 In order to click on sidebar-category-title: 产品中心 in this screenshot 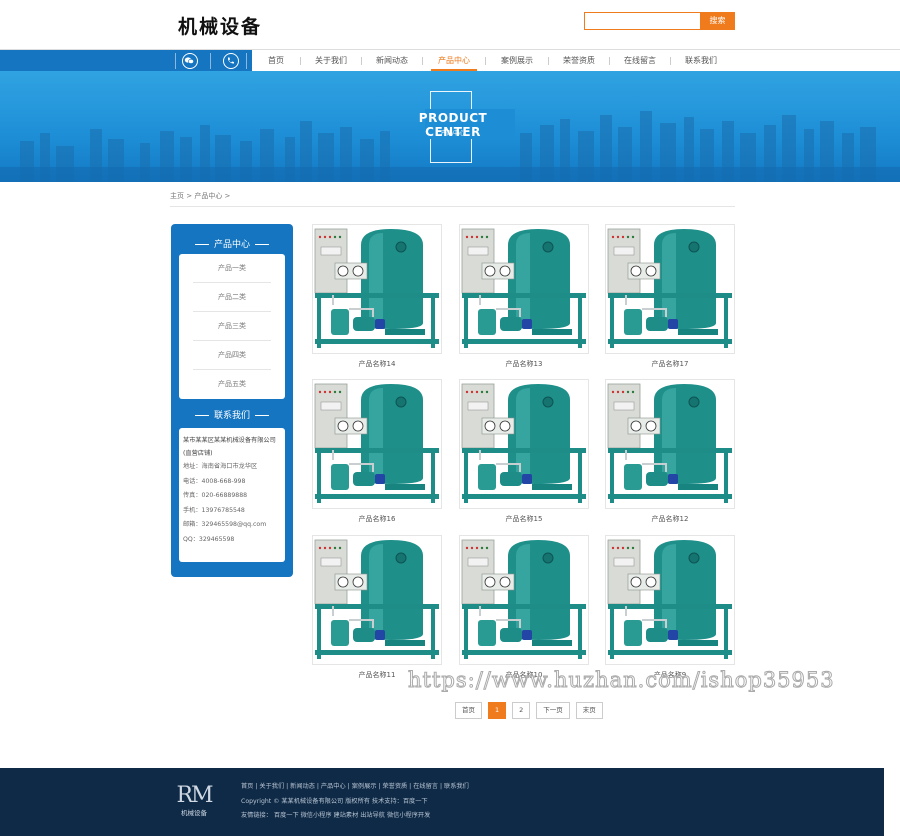, I will do `click(231, 245)`.